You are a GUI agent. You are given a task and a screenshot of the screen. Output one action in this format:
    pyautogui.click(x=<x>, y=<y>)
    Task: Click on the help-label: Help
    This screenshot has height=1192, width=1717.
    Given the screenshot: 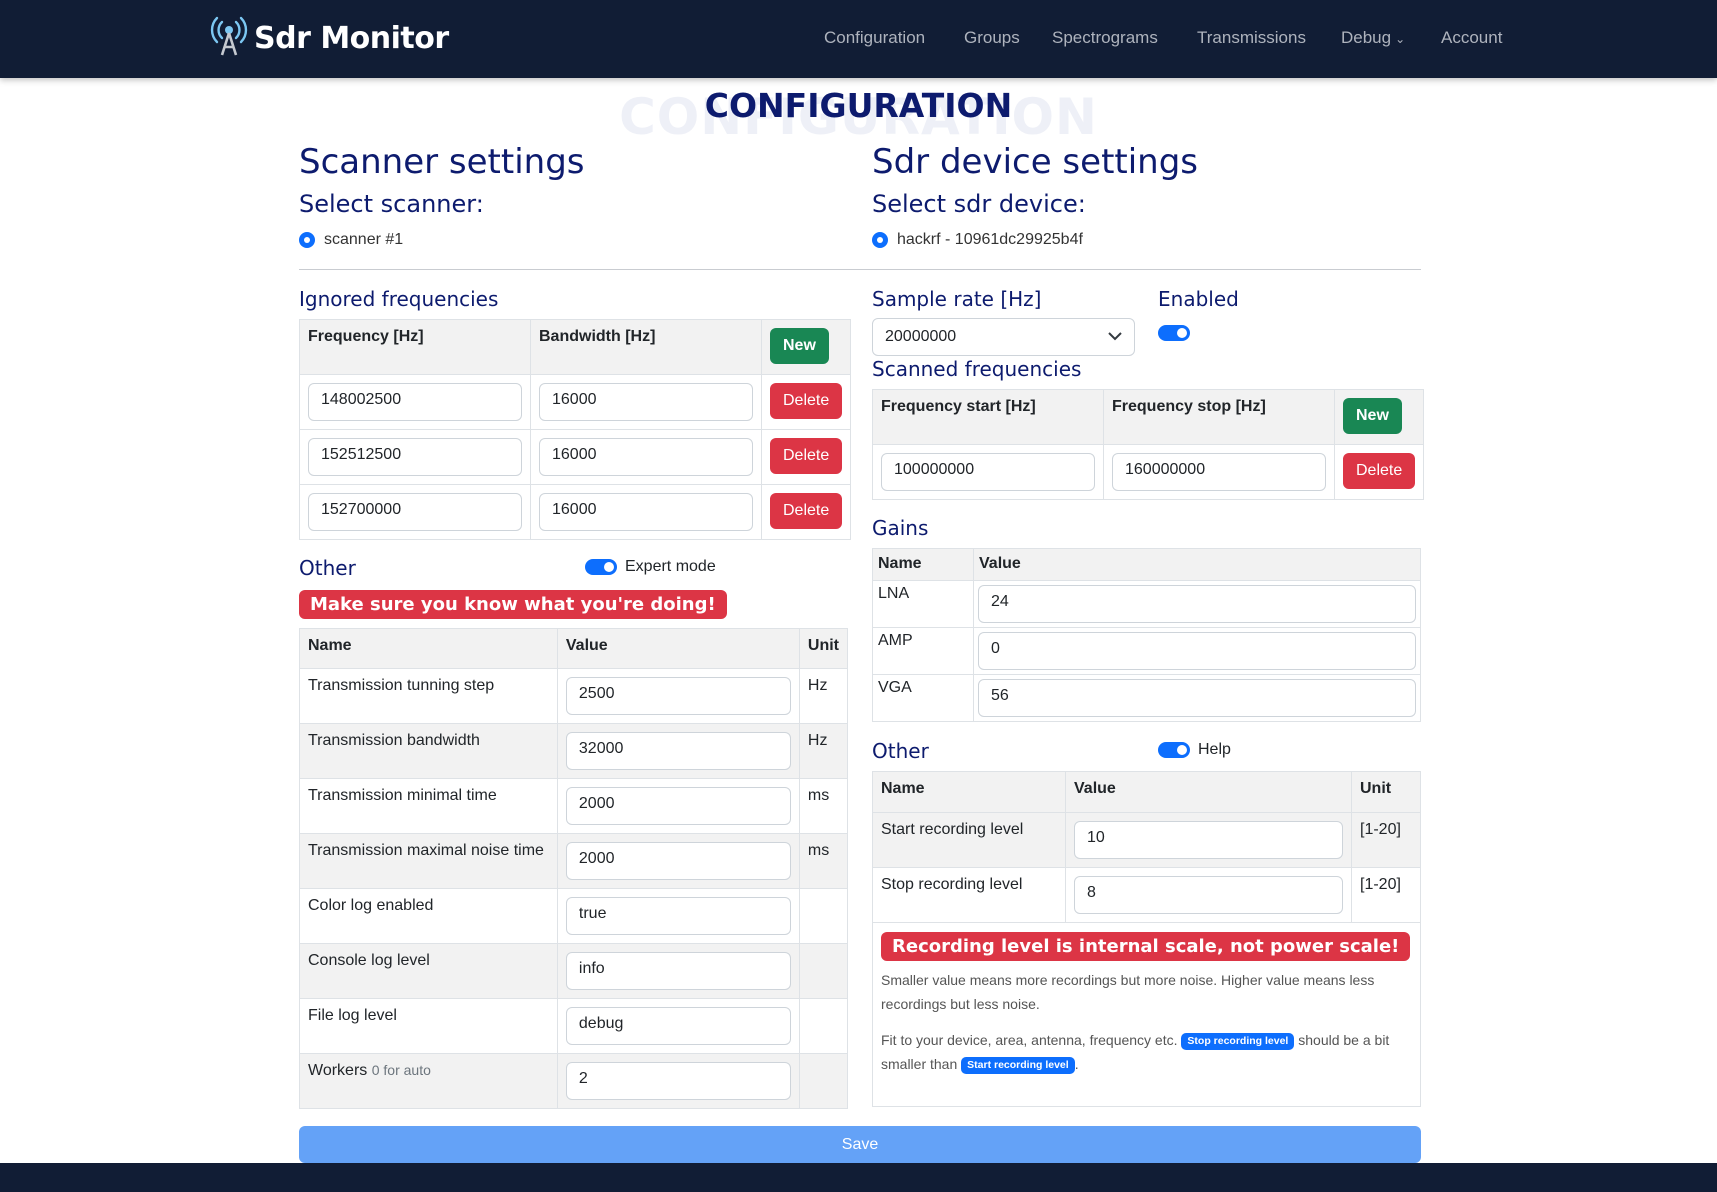 What is the action you would take?
    pyautogui.click(x=1214, y=749)
    